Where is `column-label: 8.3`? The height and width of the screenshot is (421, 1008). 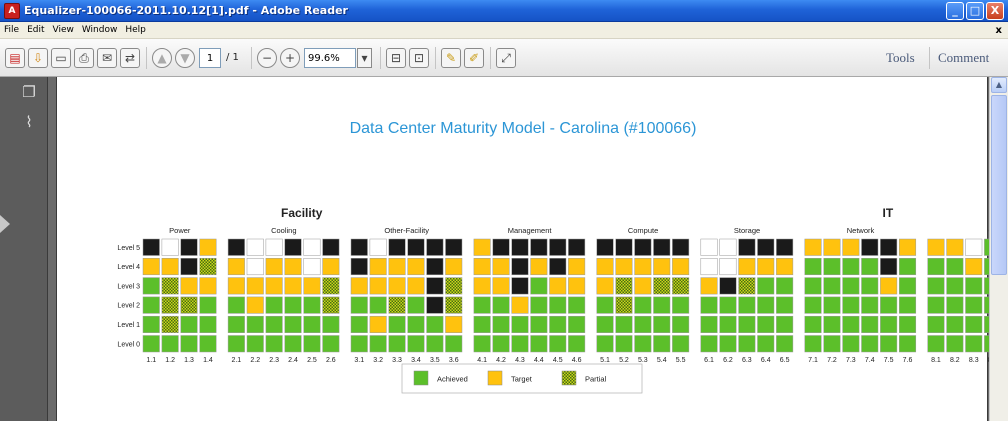
column-label: 8.3 is located at coordinates (974, 360).